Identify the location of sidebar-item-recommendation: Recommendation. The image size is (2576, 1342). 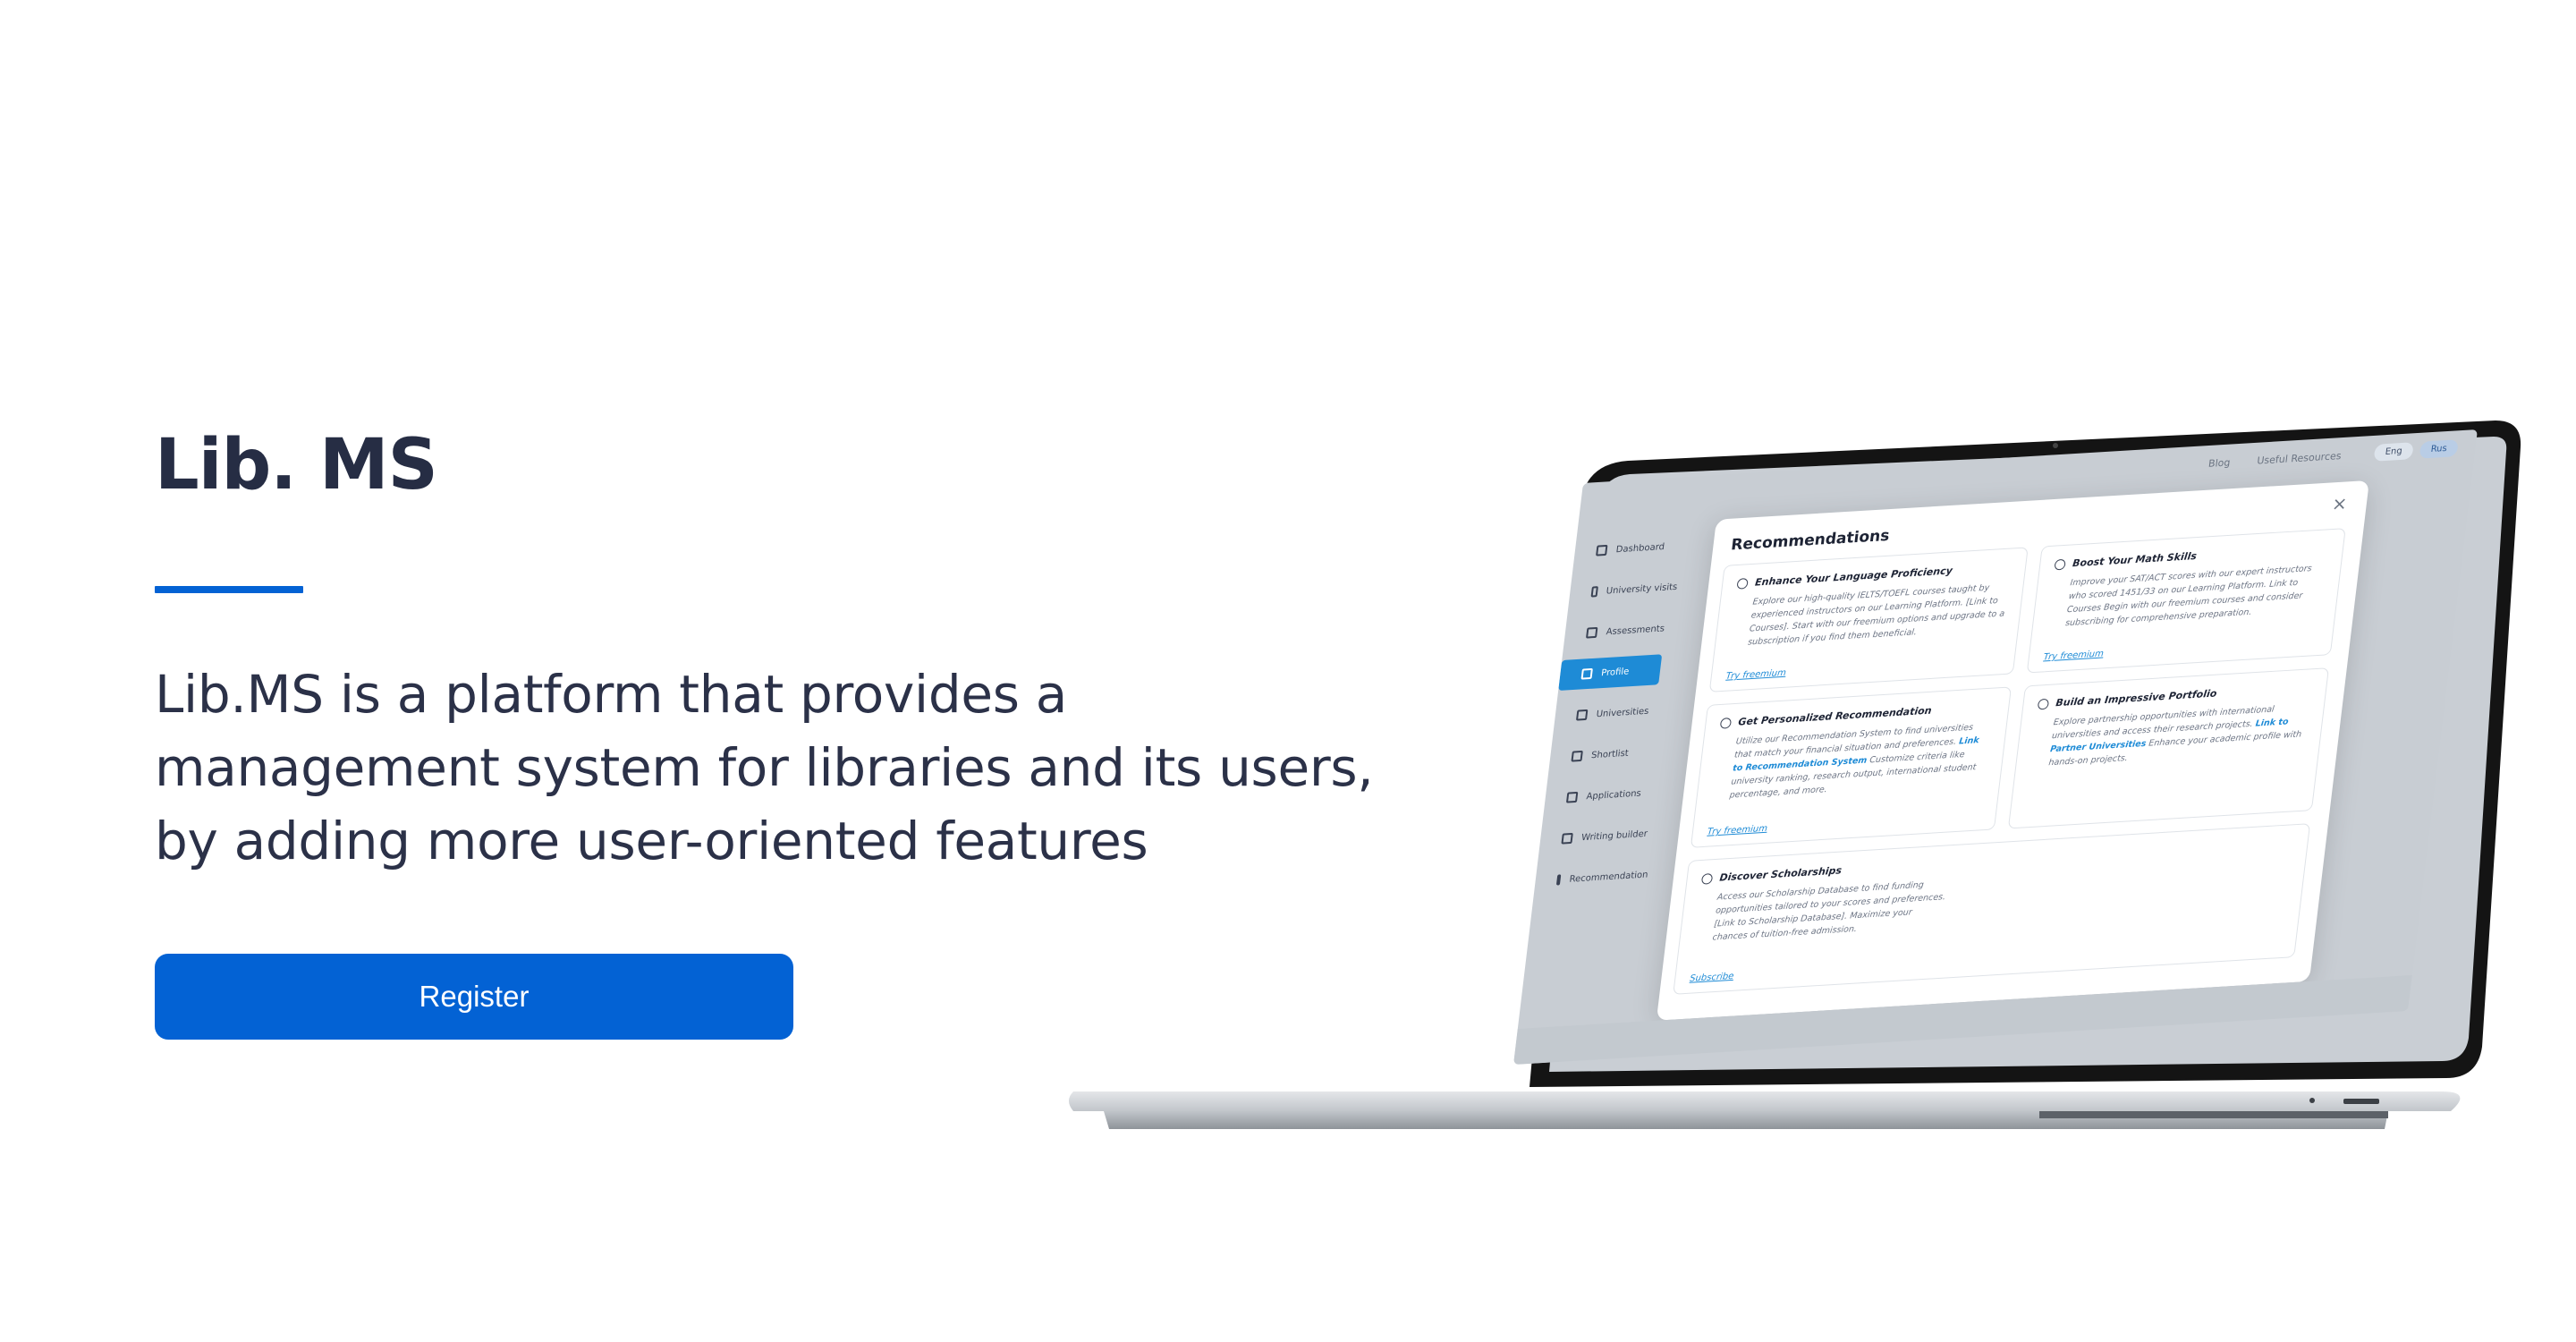
(1591, 878).